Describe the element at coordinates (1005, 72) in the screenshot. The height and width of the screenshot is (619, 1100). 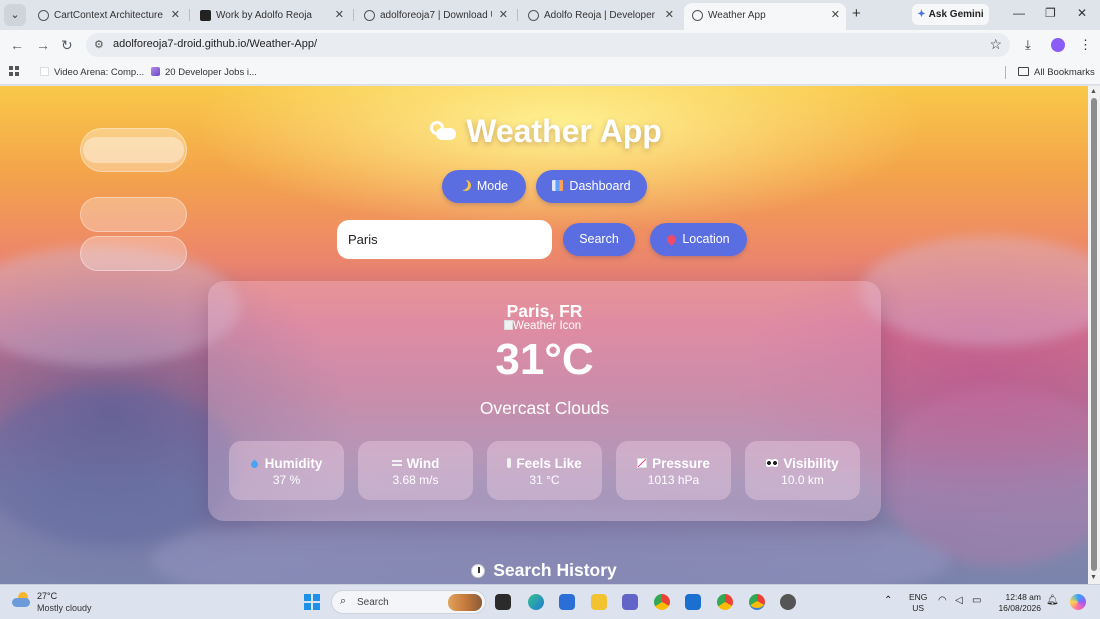
I see `bookmarks-divider` at that location.